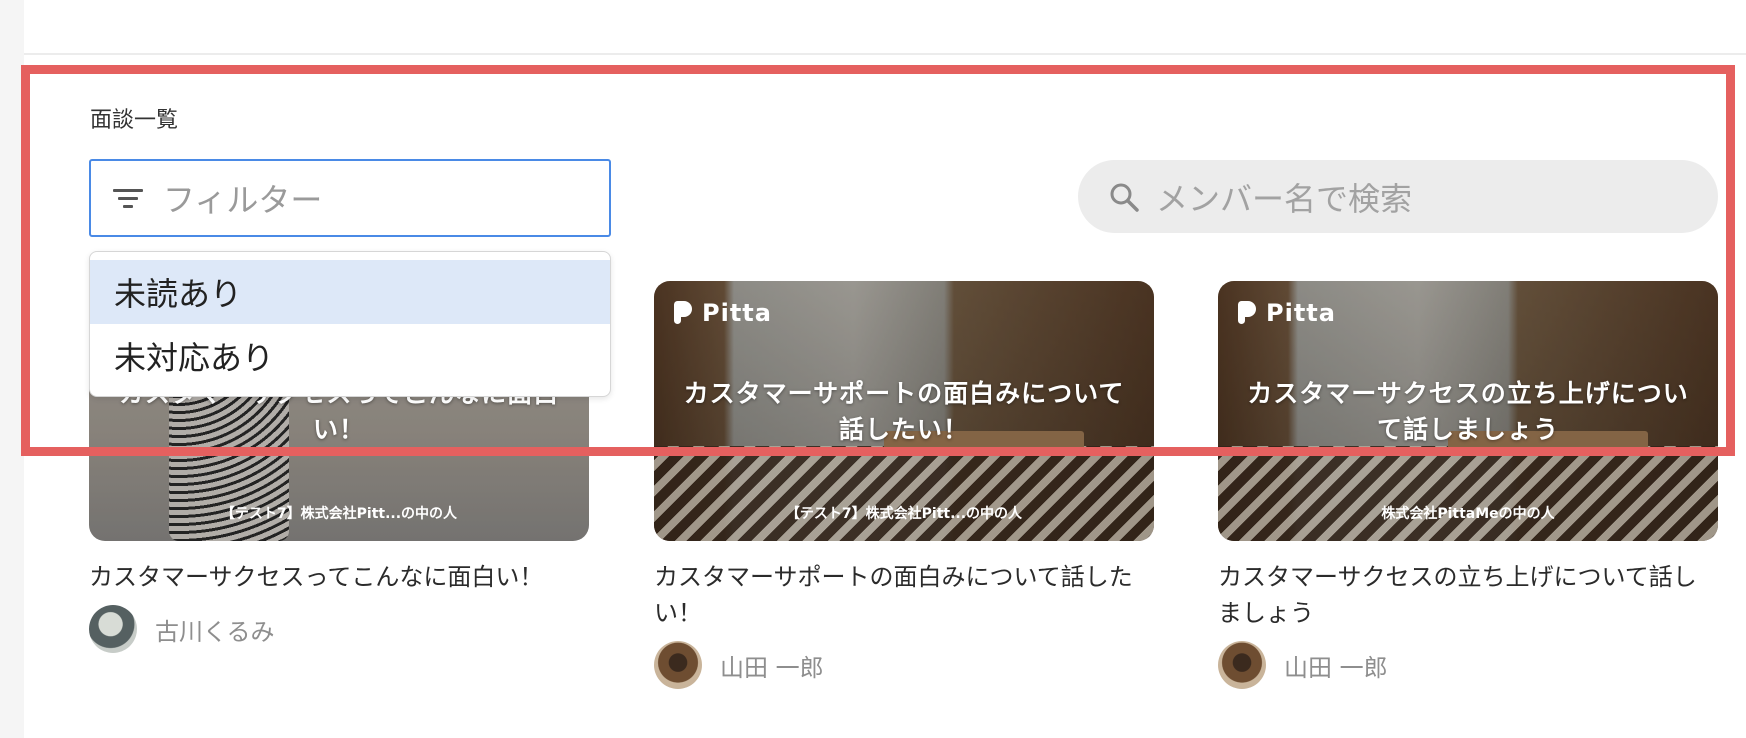 This screenshot has width=1746, height=738. What do you see at coordinates (904, 595) in the screenshot?
I see `card-title: カスタマーサポートの面白みについて話したい！` at bounding box center [904, 595].